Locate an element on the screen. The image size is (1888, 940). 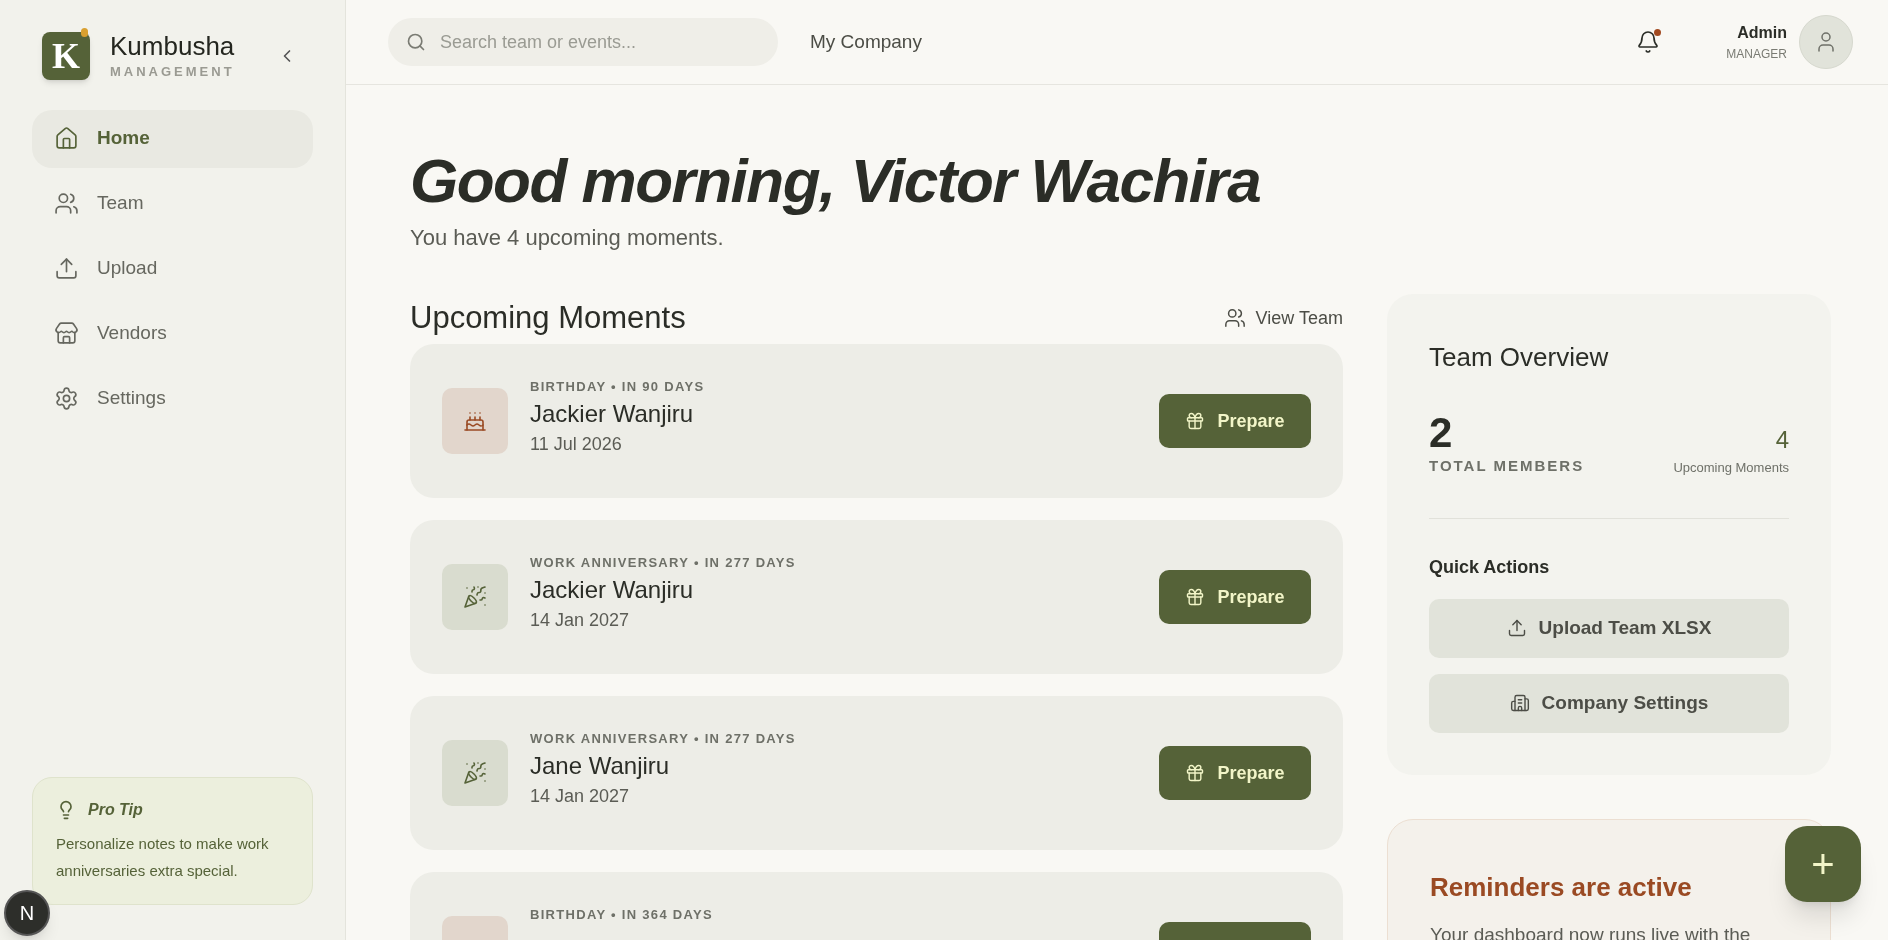
nav-item: Vendors is located at coordinates (172, 333).